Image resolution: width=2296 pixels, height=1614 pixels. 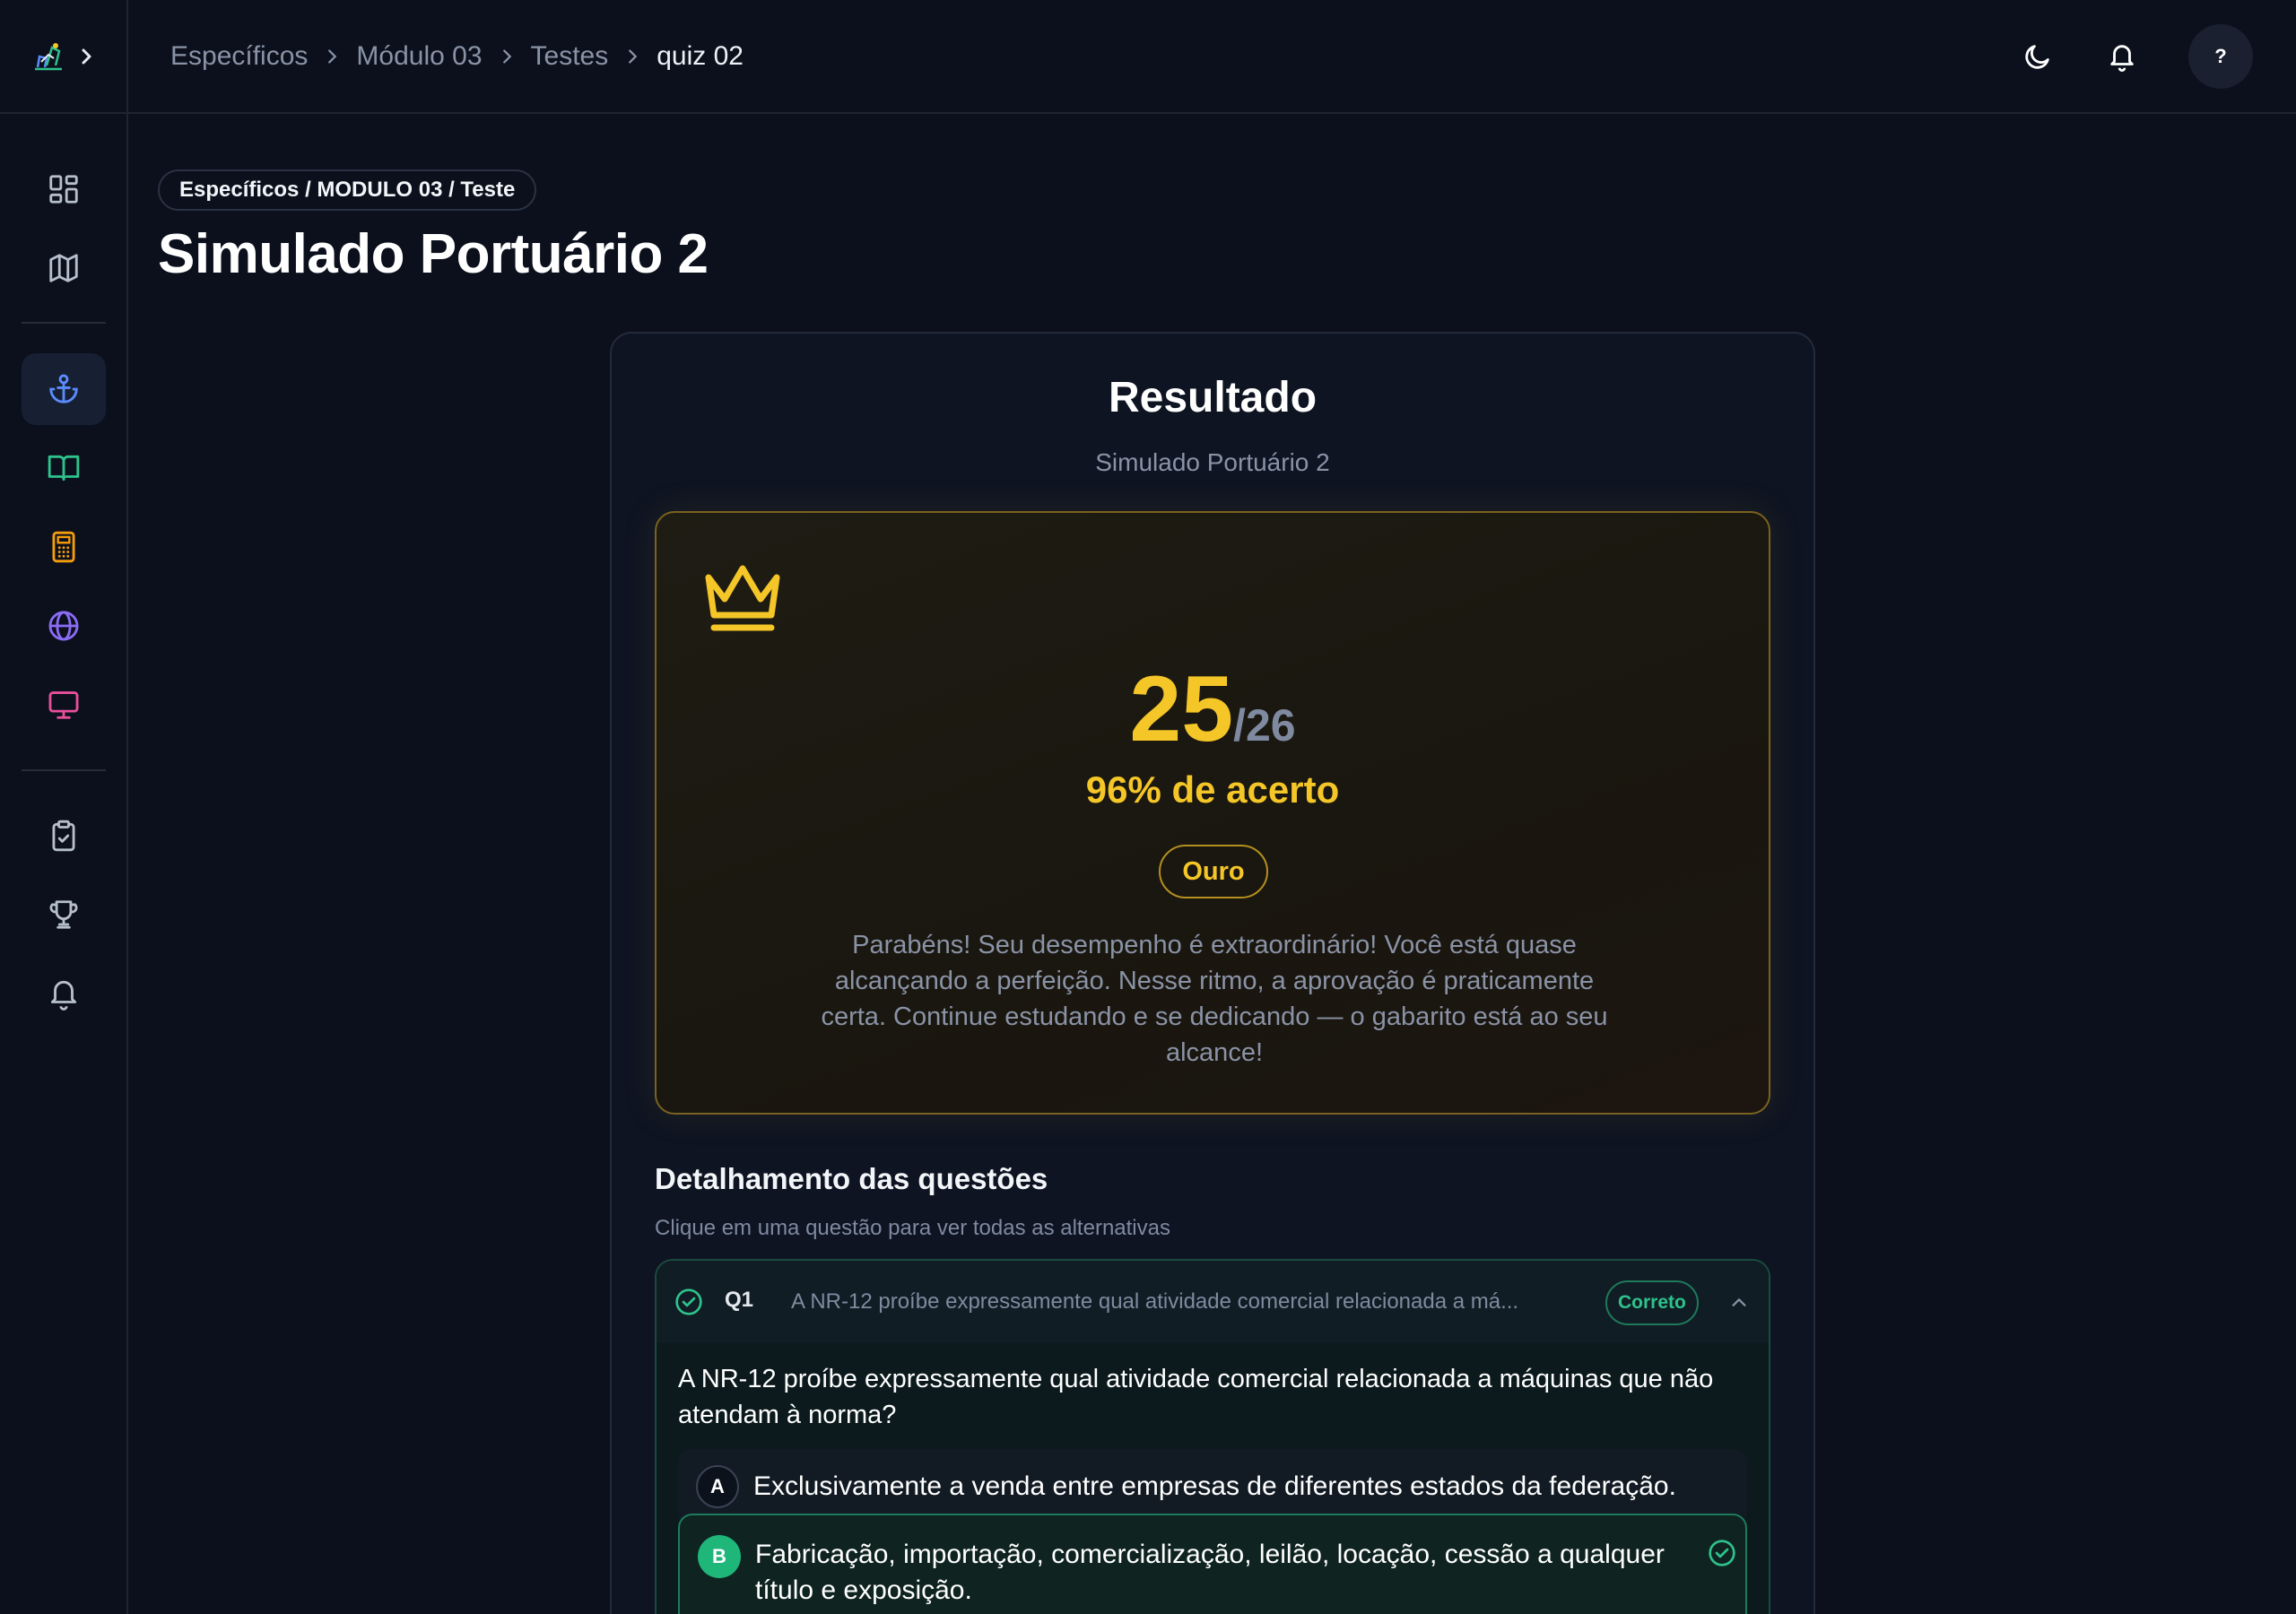 I want to click on moon-icon, so click(x=2037, y=57).